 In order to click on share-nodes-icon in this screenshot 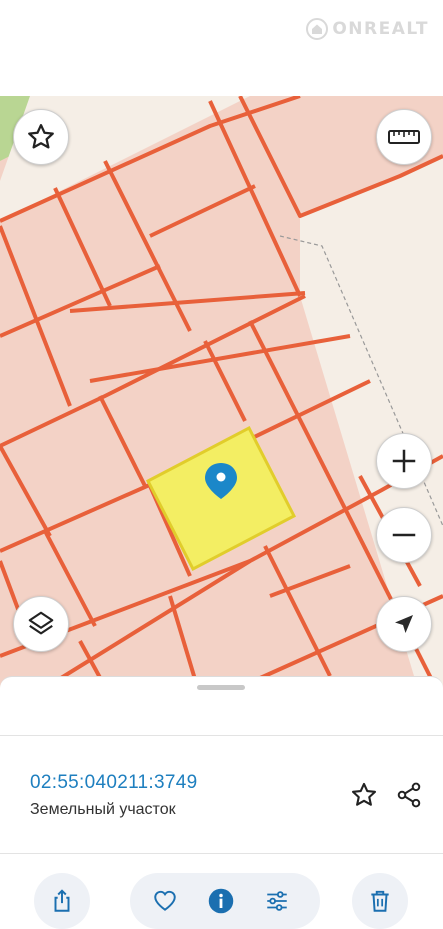, I will do `click(409, 795)`.